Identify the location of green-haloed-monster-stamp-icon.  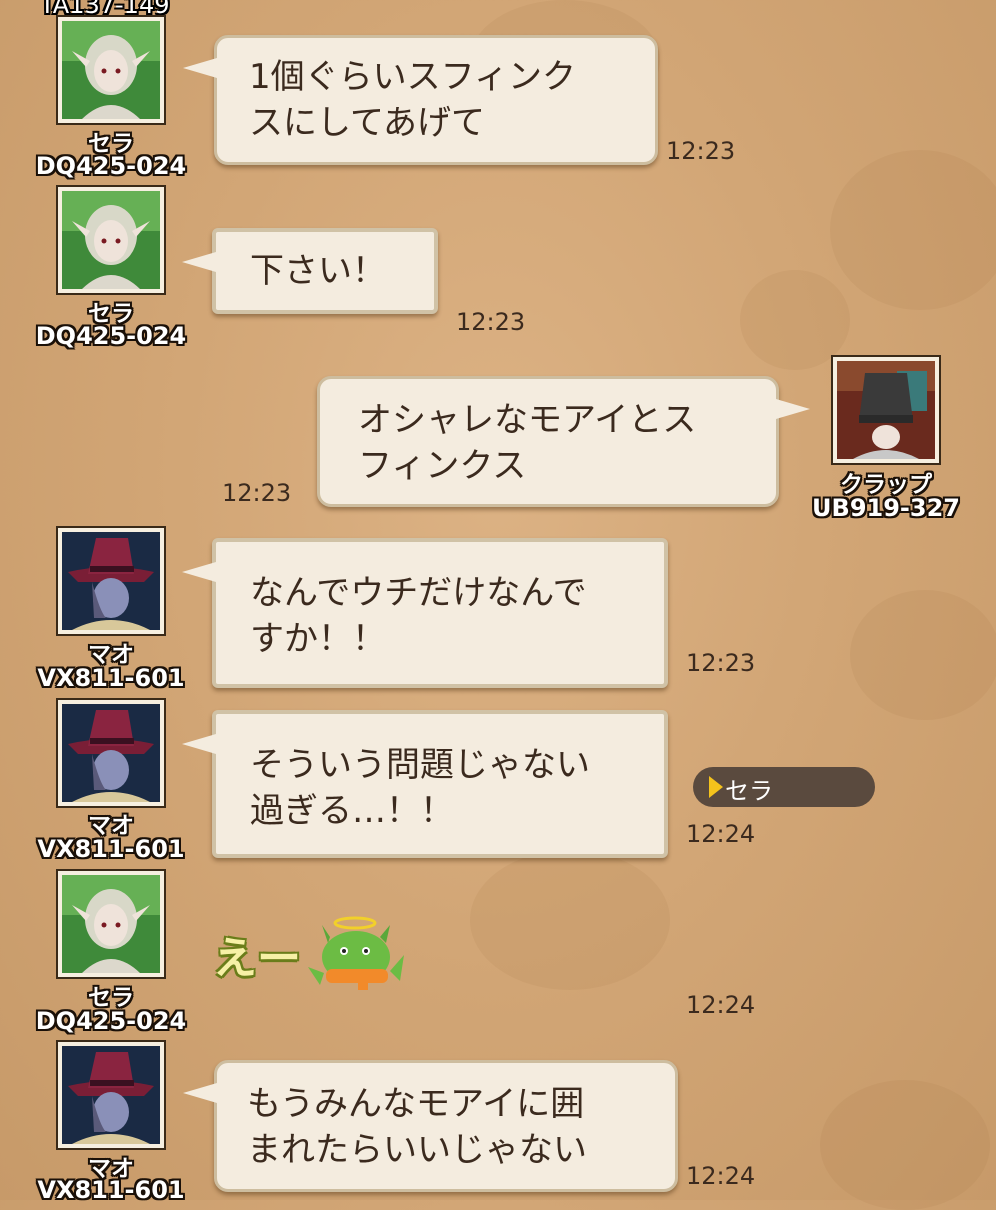
(356, 953).